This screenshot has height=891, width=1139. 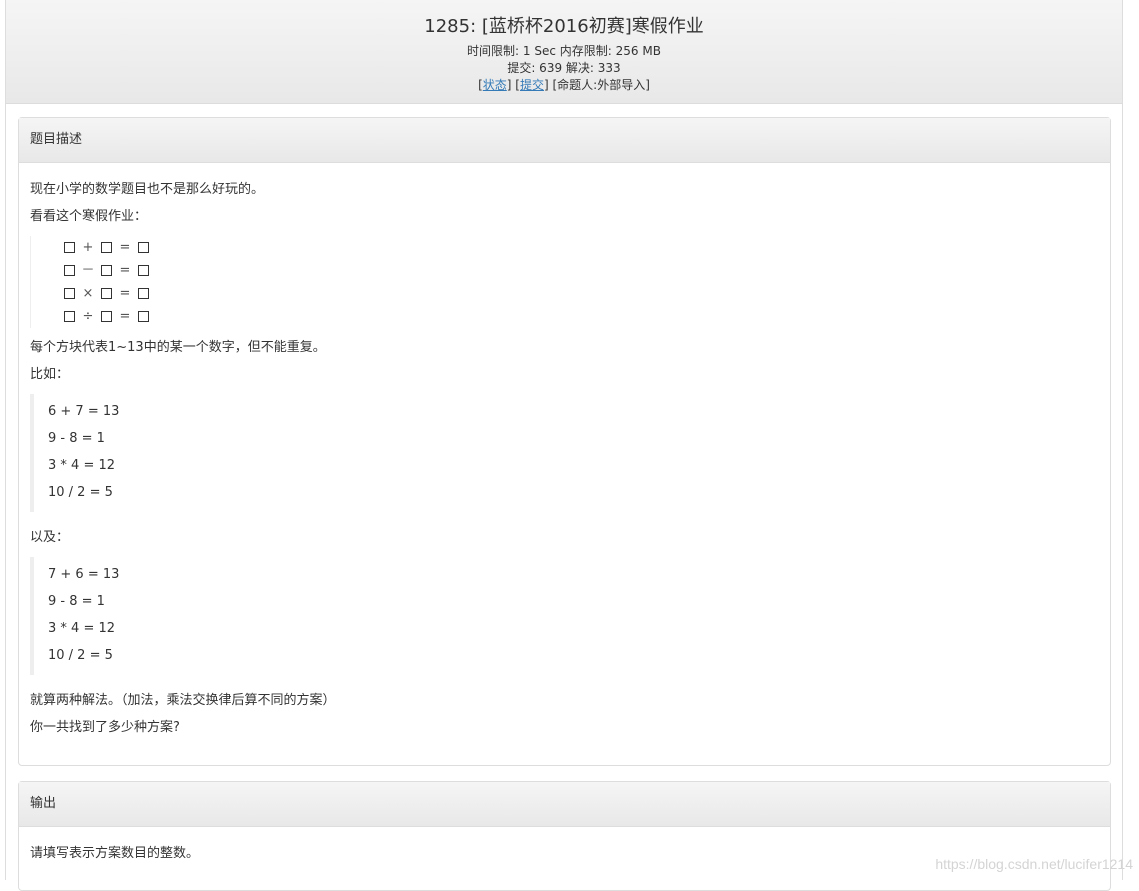 I want to click on equation-grid: + = － = × = ÷ =, so click(x=564, y=282).